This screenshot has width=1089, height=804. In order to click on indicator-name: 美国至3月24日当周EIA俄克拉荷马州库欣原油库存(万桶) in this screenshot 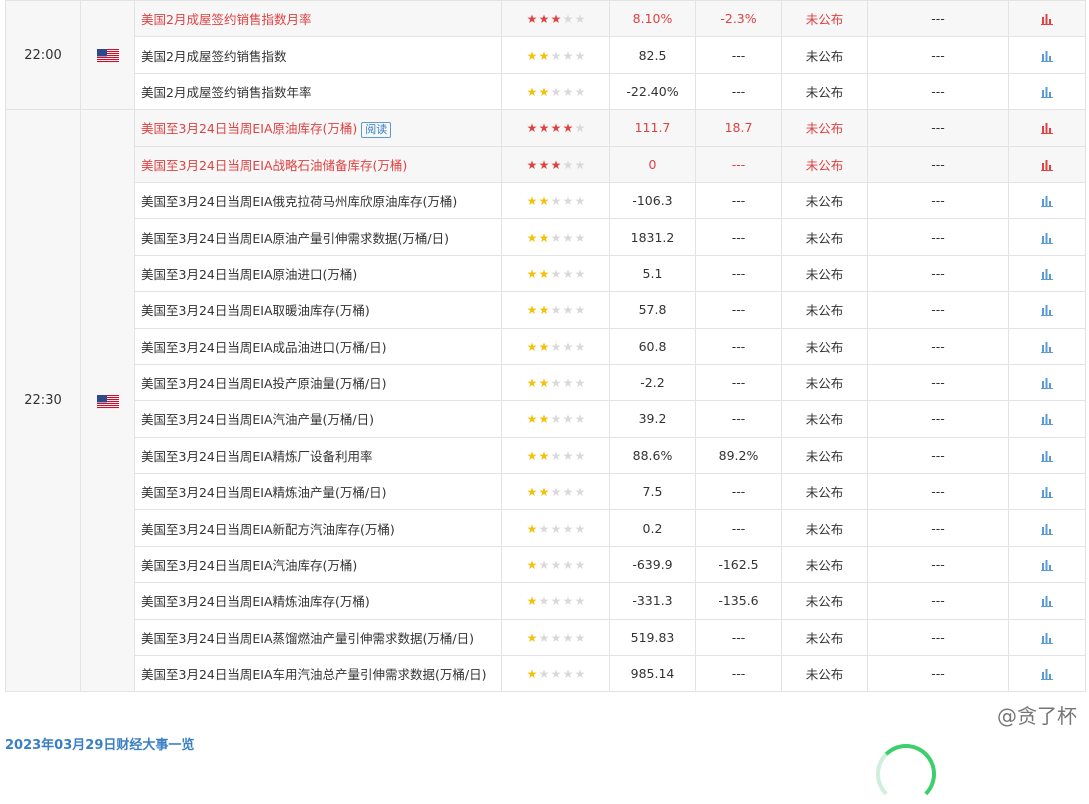, I will do `click(299, 201)`.